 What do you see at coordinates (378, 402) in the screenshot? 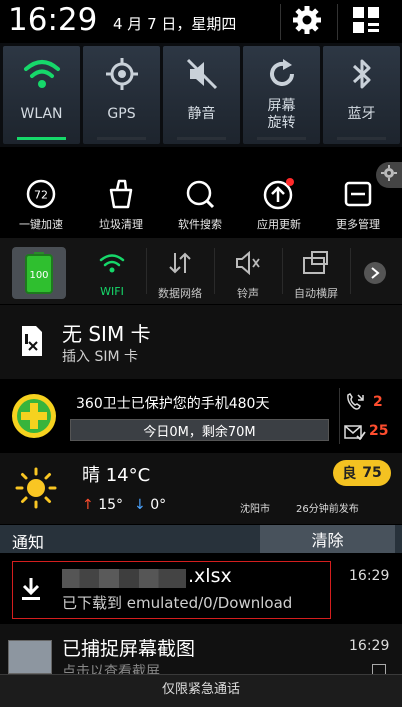
I see `missed-call-count: 2` at bounding box center [378, 402].